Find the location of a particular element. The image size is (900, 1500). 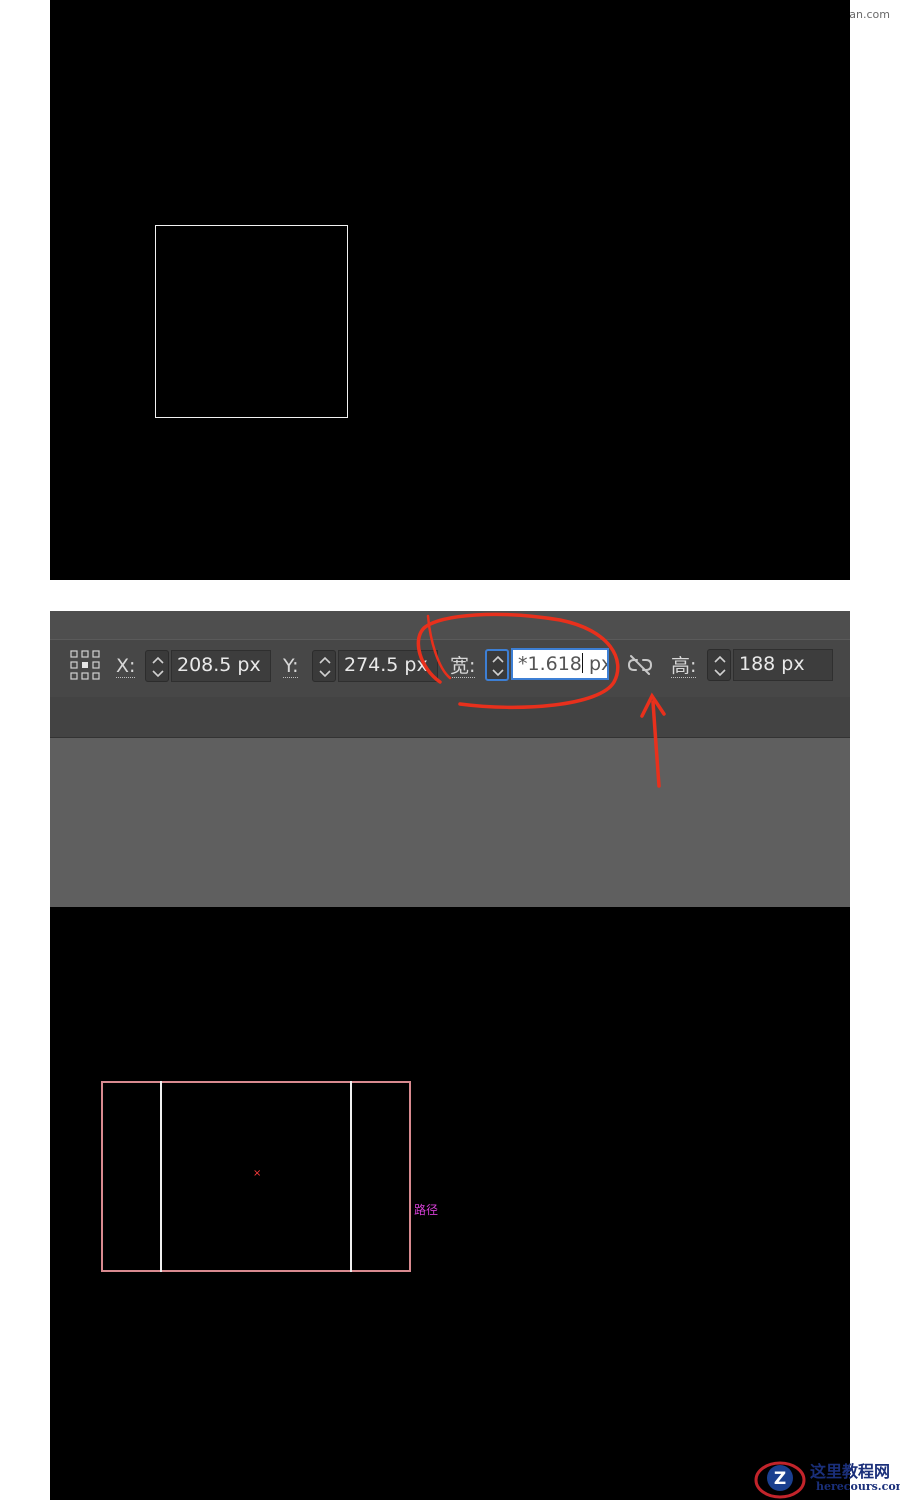

toolbar-secondary-strip is located at coordinates (450, 717).